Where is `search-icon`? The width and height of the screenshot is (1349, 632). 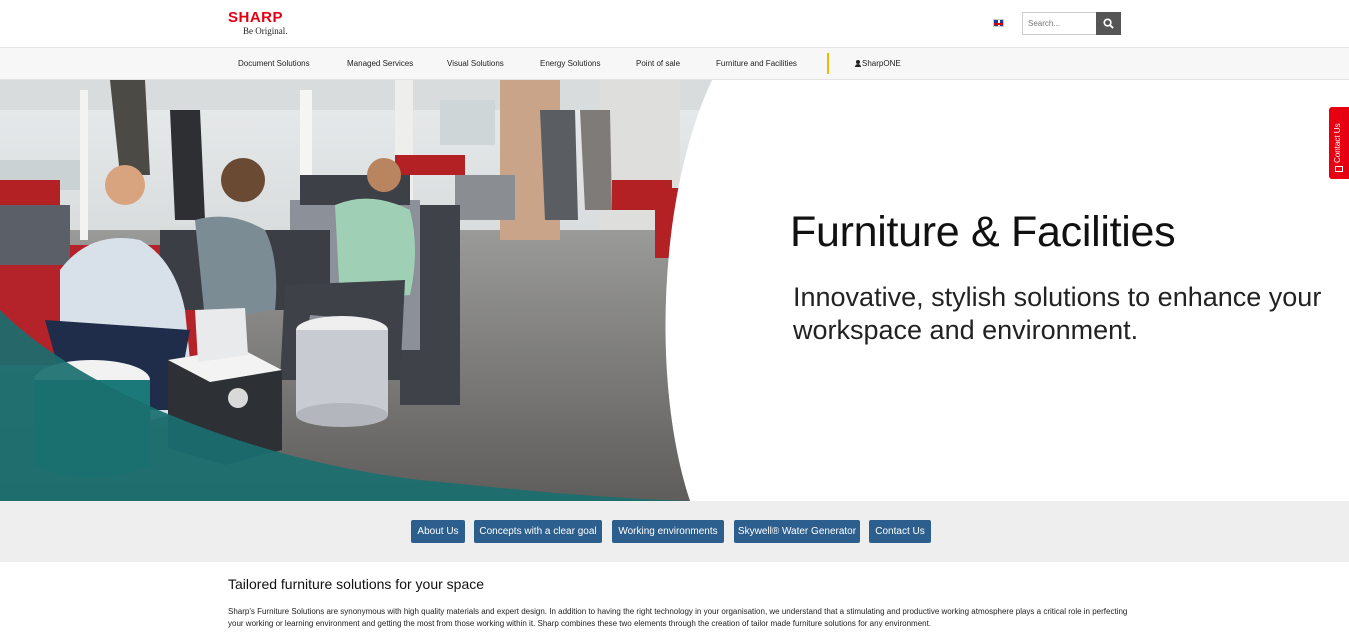
search-icon is located at coordinates (1108, 23).